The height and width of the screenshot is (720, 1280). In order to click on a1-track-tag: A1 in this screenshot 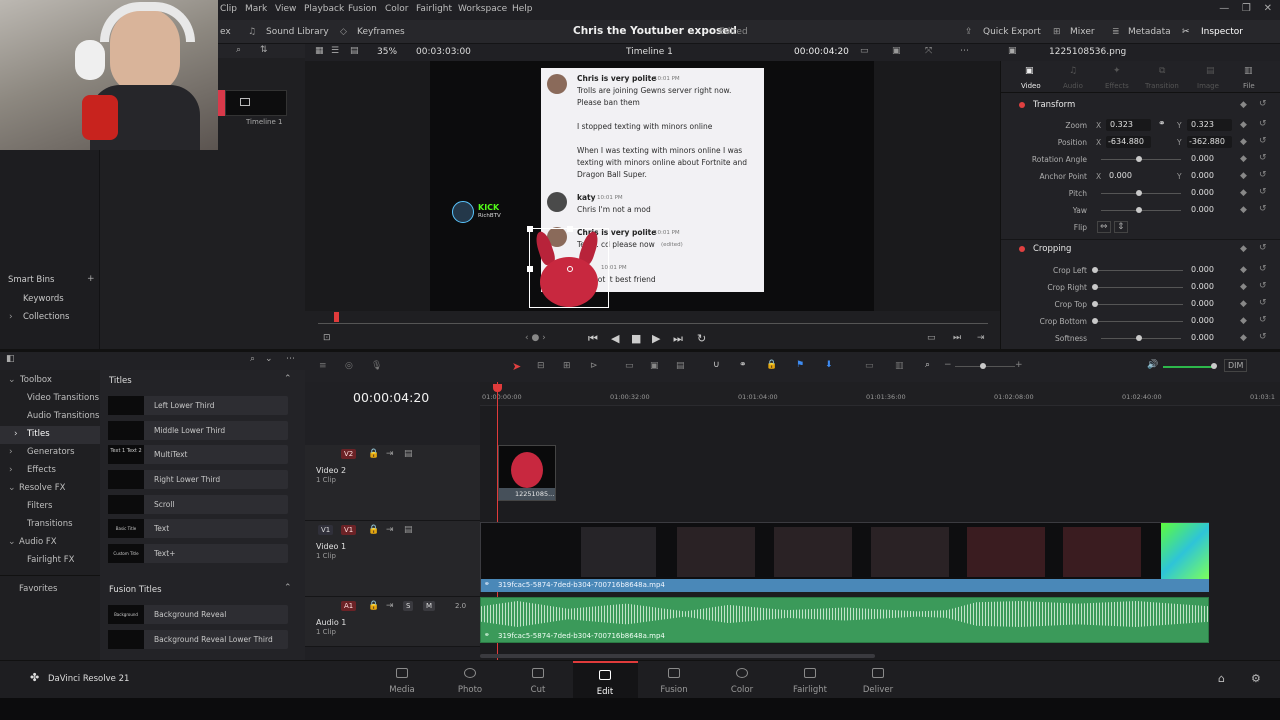, I will do `click(349, 606)`.